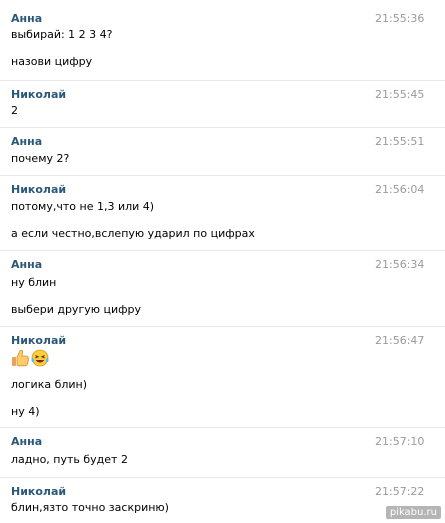 Image resolution: width=445 pixels, height=523 pixels. What do you see at coordinates (399, 340) in the screenshot?
I see `message-time: 21:56:47` at bounding box center [399, 340].